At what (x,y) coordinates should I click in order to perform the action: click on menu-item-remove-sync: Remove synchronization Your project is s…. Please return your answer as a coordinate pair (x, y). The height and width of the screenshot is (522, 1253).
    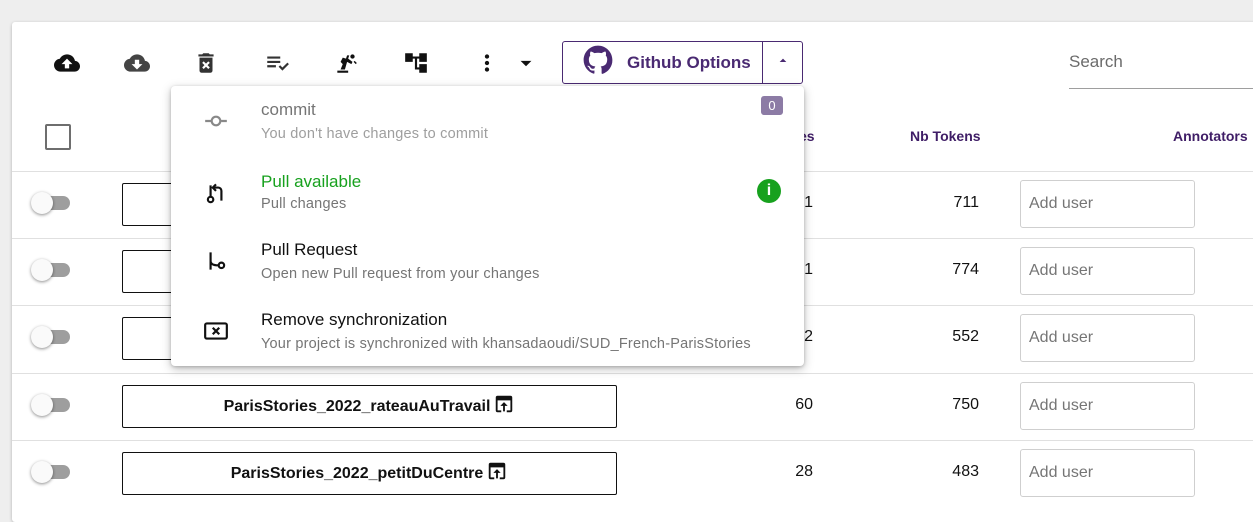
    Looking at the image, I should click on (487, 329).